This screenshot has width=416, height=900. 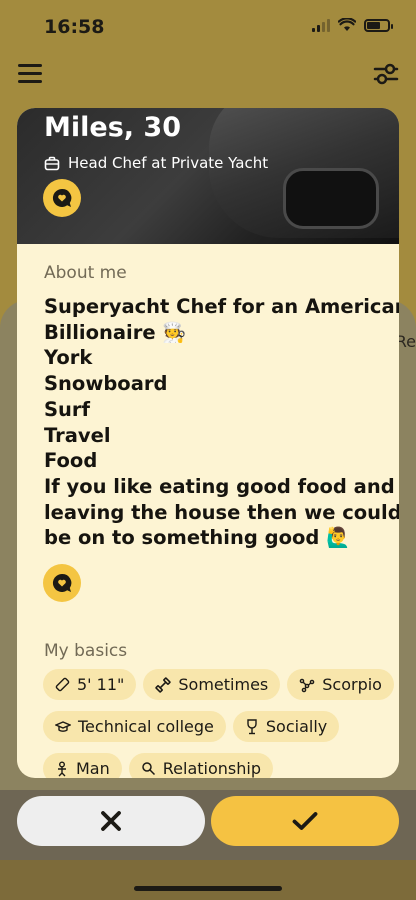 I want to click on basics-chip-gender: Man, so click(x=82, y=765).